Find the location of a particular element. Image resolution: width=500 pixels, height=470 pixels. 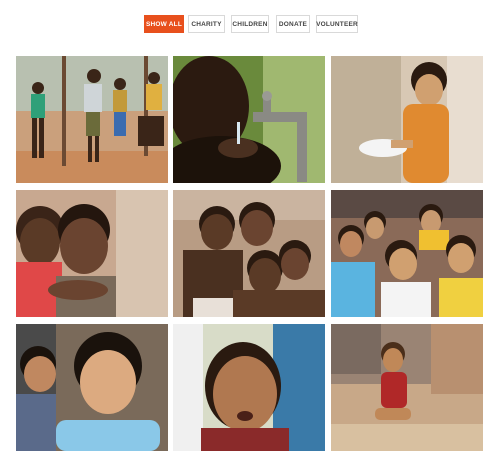

gallery-item-children-standing is located at coordinates (92, 119).